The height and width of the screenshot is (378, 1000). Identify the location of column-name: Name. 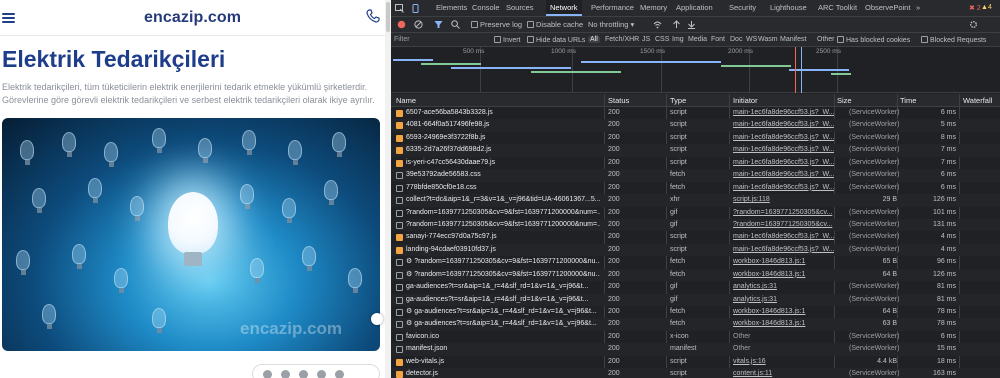
(406, 100).